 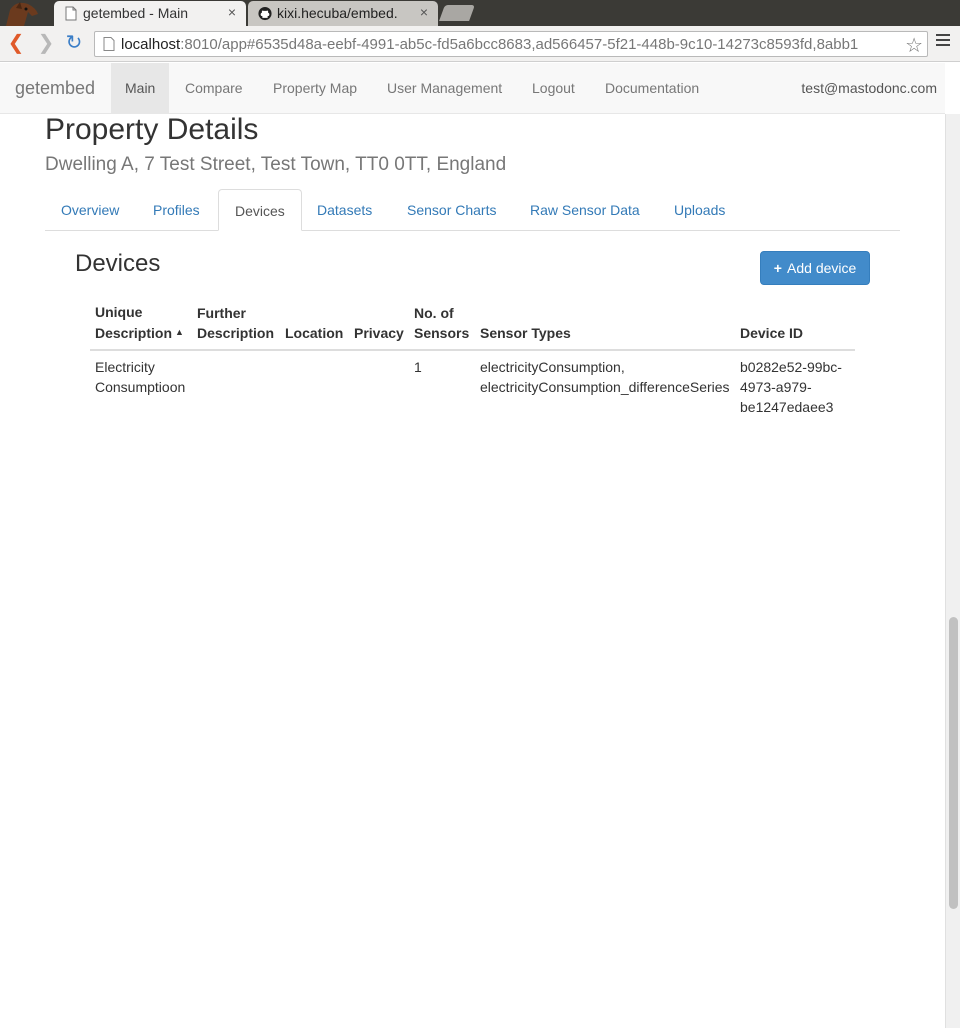 What do you see at coordinates (379, 325) in the screenshot?
I see `column-privacy: Privacy` at bounding box center [379, 325].